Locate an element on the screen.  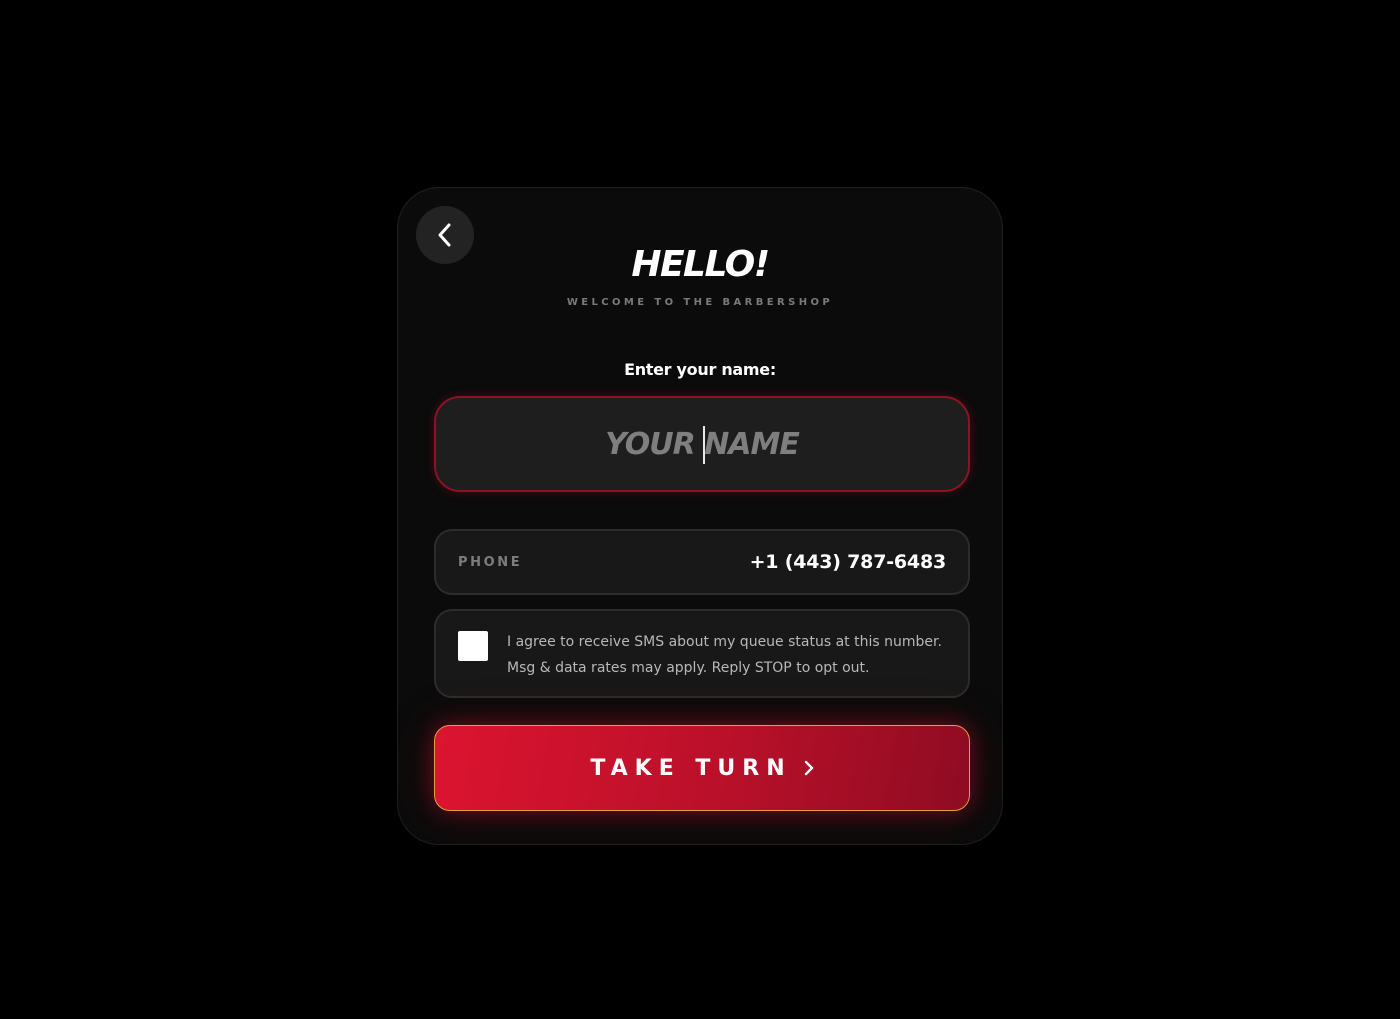
text-caret is located at coordinates (704, 445).